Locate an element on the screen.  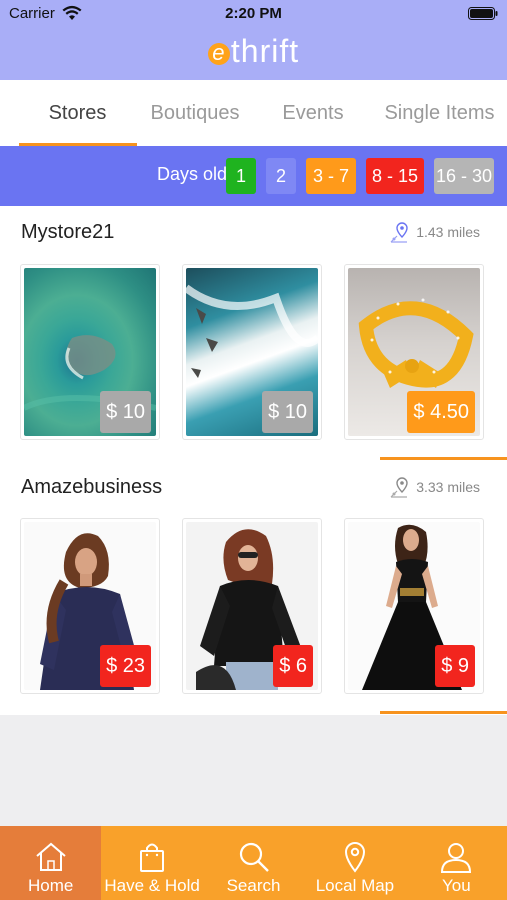
nav-have-hold-label: Have & Hold is located at coordinates (152, 885).